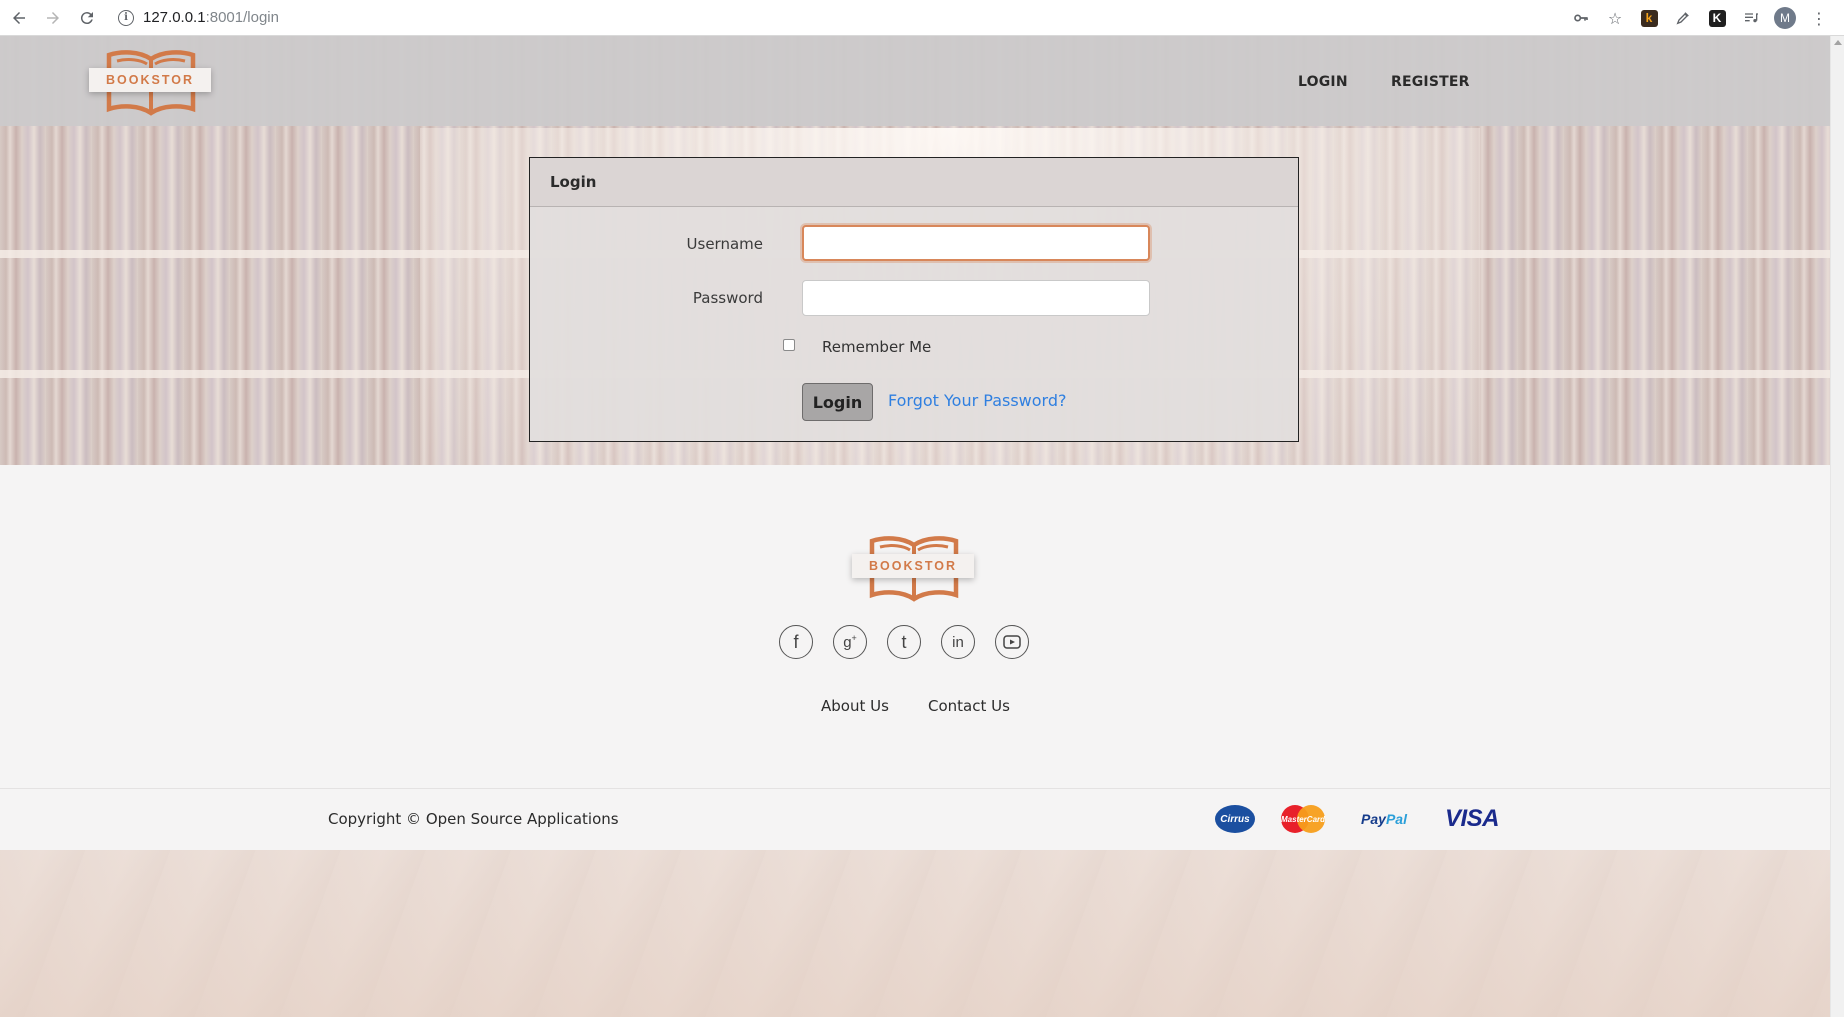 The height and width of the screenshot is (1017, 1844). What do you see at coordinates (1384, 819) in the screenshot?
I see `paypal-logo: Pay Pal` at bounding box center [1384, 819].